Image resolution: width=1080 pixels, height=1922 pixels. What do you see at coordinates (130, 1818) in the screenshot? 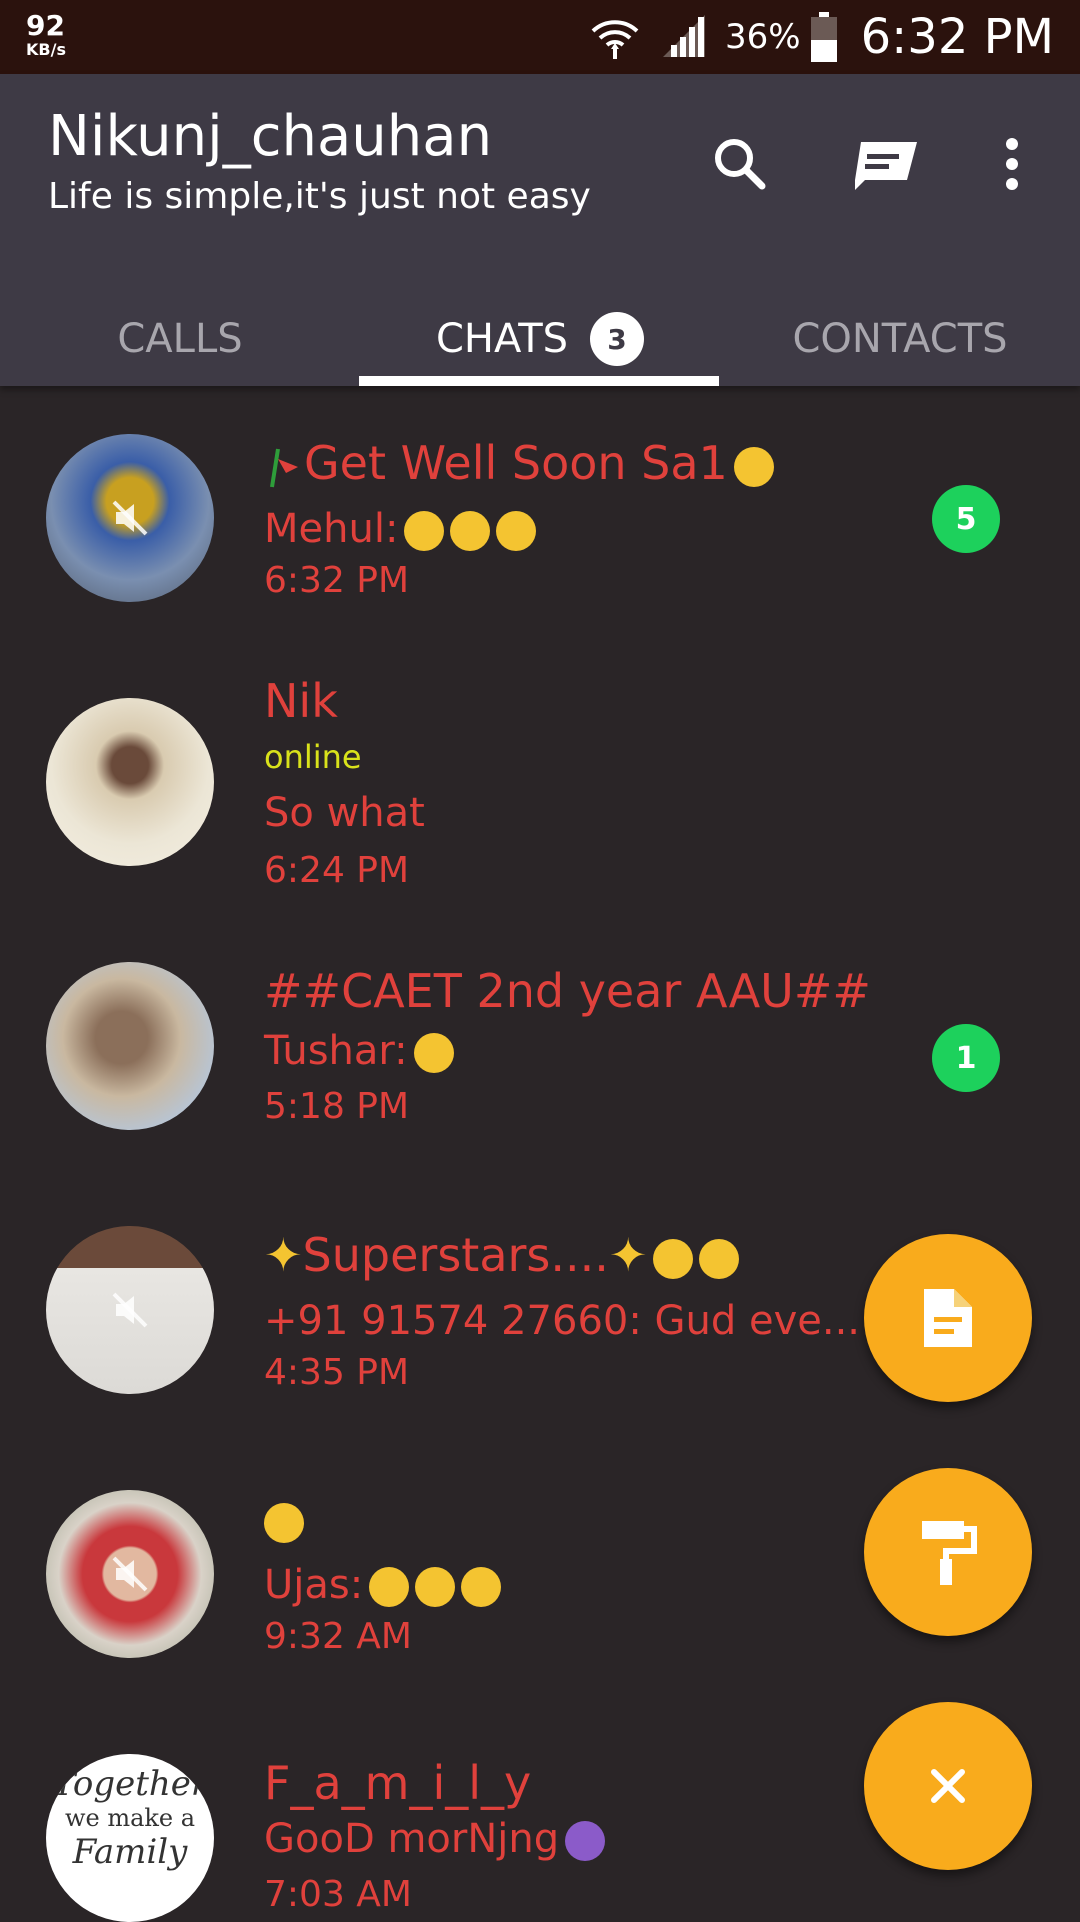
I see `avatar-text: we make a` at bounding box center [130, 1818].